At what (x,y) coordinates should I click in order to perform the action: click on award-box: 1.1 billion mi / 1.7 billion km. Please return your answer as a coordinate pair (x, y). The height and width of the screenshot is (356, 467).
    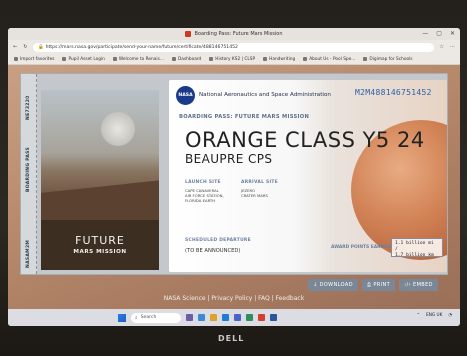
    Looking at the image, I should click on (417, 248).